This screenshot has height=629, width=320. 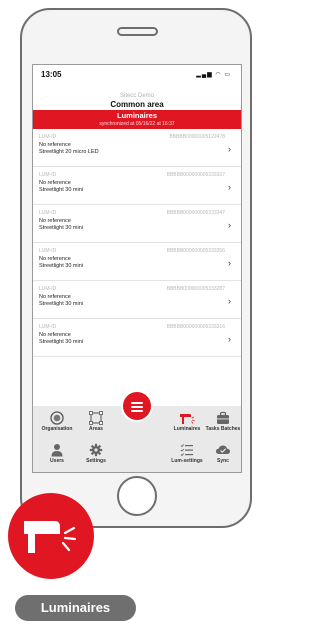 What do you see at coordinates (96, 461) in the screenshot?
I see `tab-label: Settings` at bounding box center [96, 461].